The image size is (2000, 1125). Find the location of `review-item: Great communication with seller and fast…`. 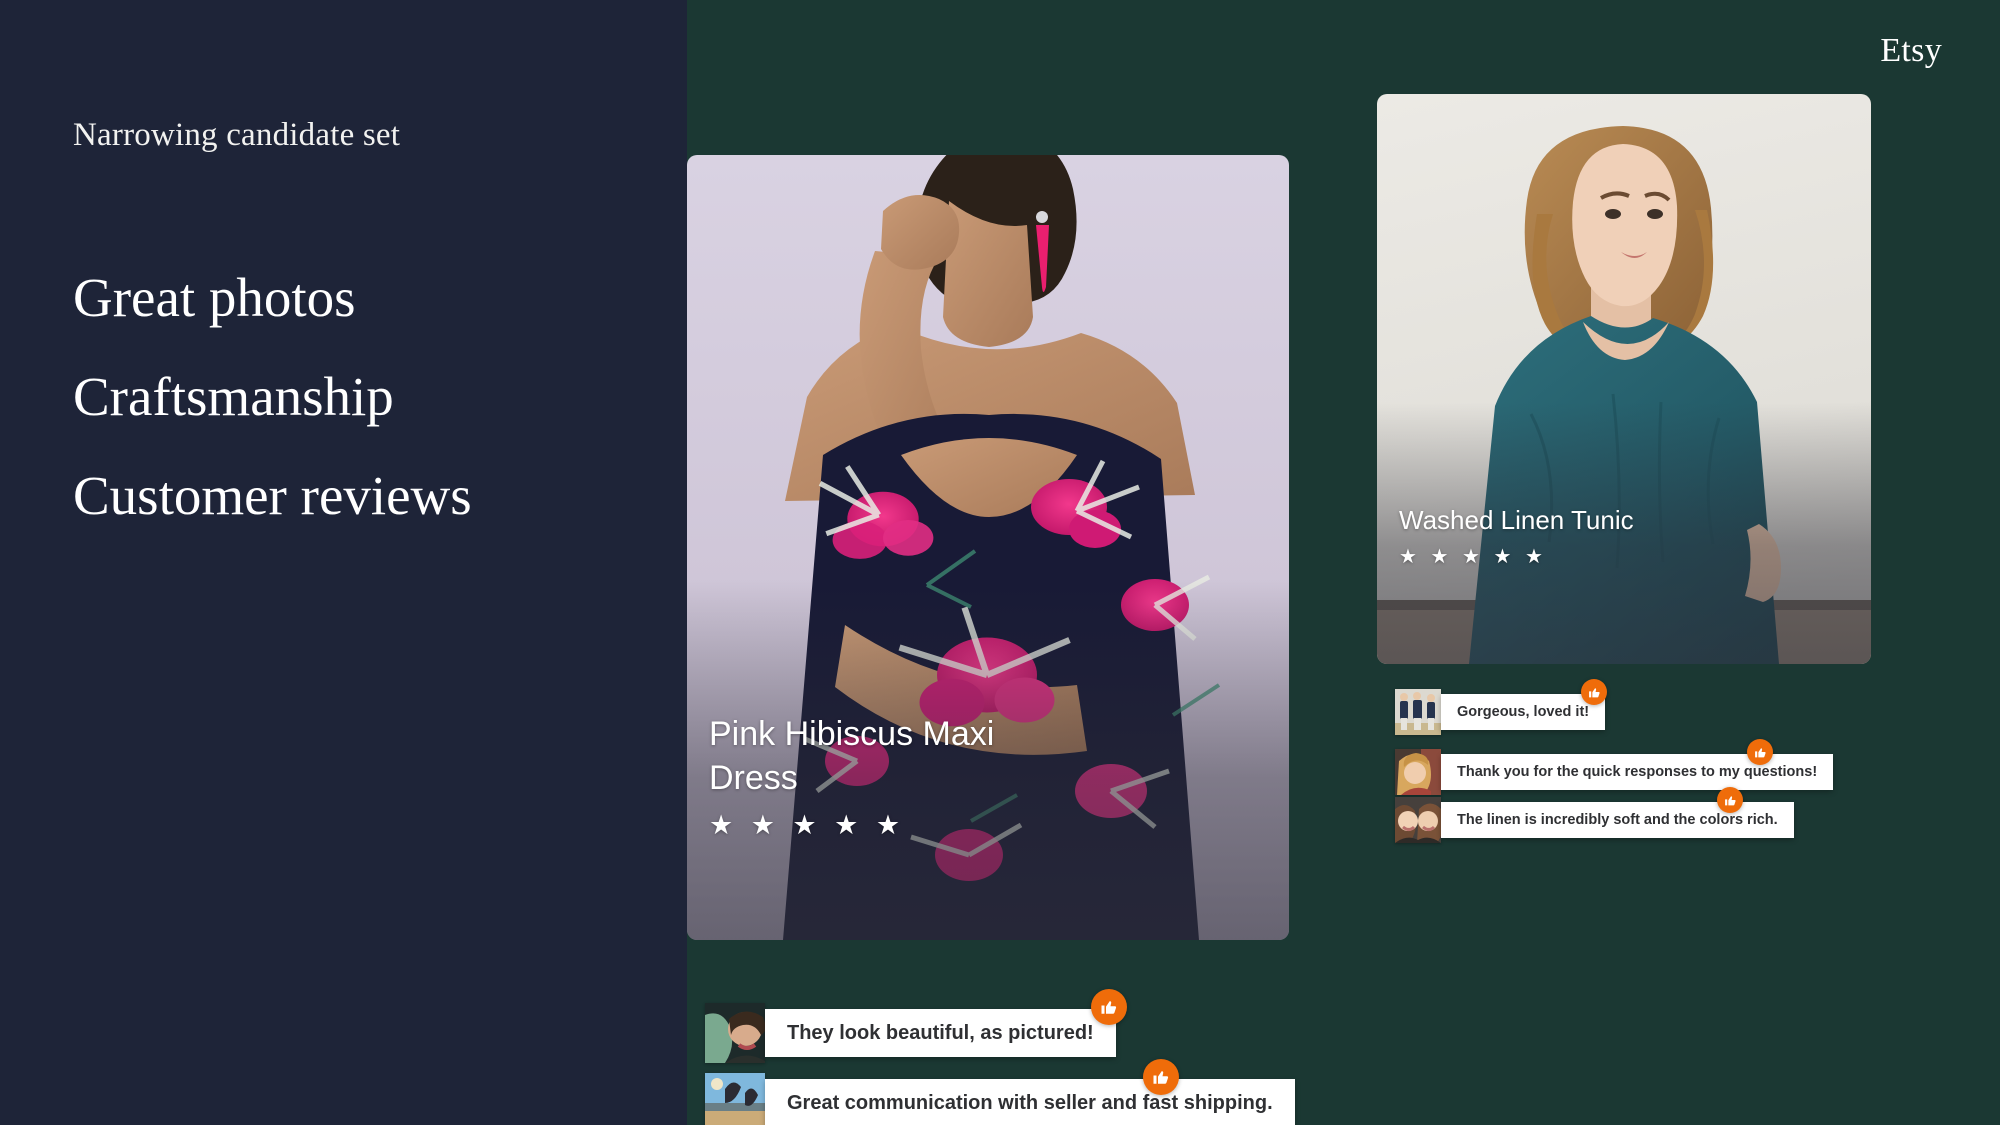

review-item: Great communication with seller and fast… is located at coordinates (1000, 1092).